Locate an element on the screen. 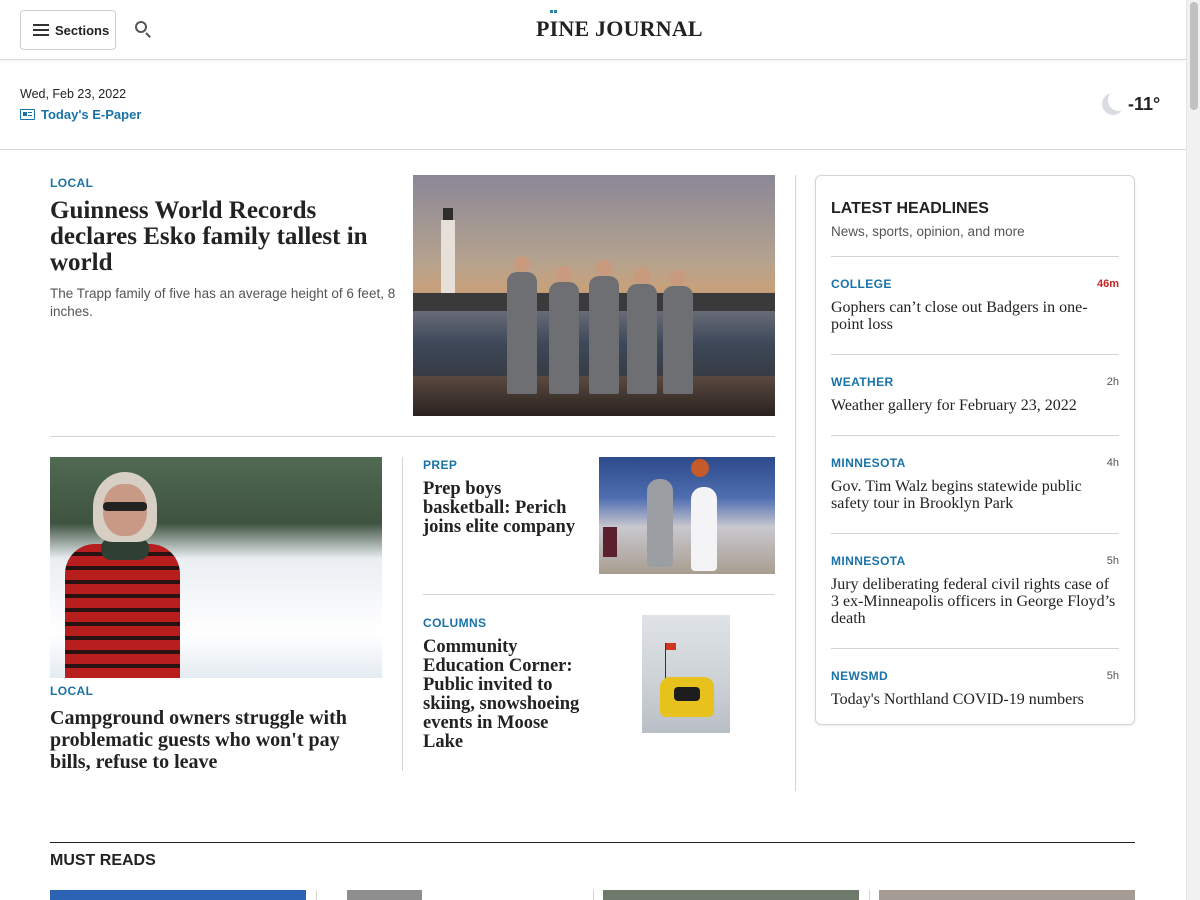  flag-graphic is located at coordinates (671, 646).